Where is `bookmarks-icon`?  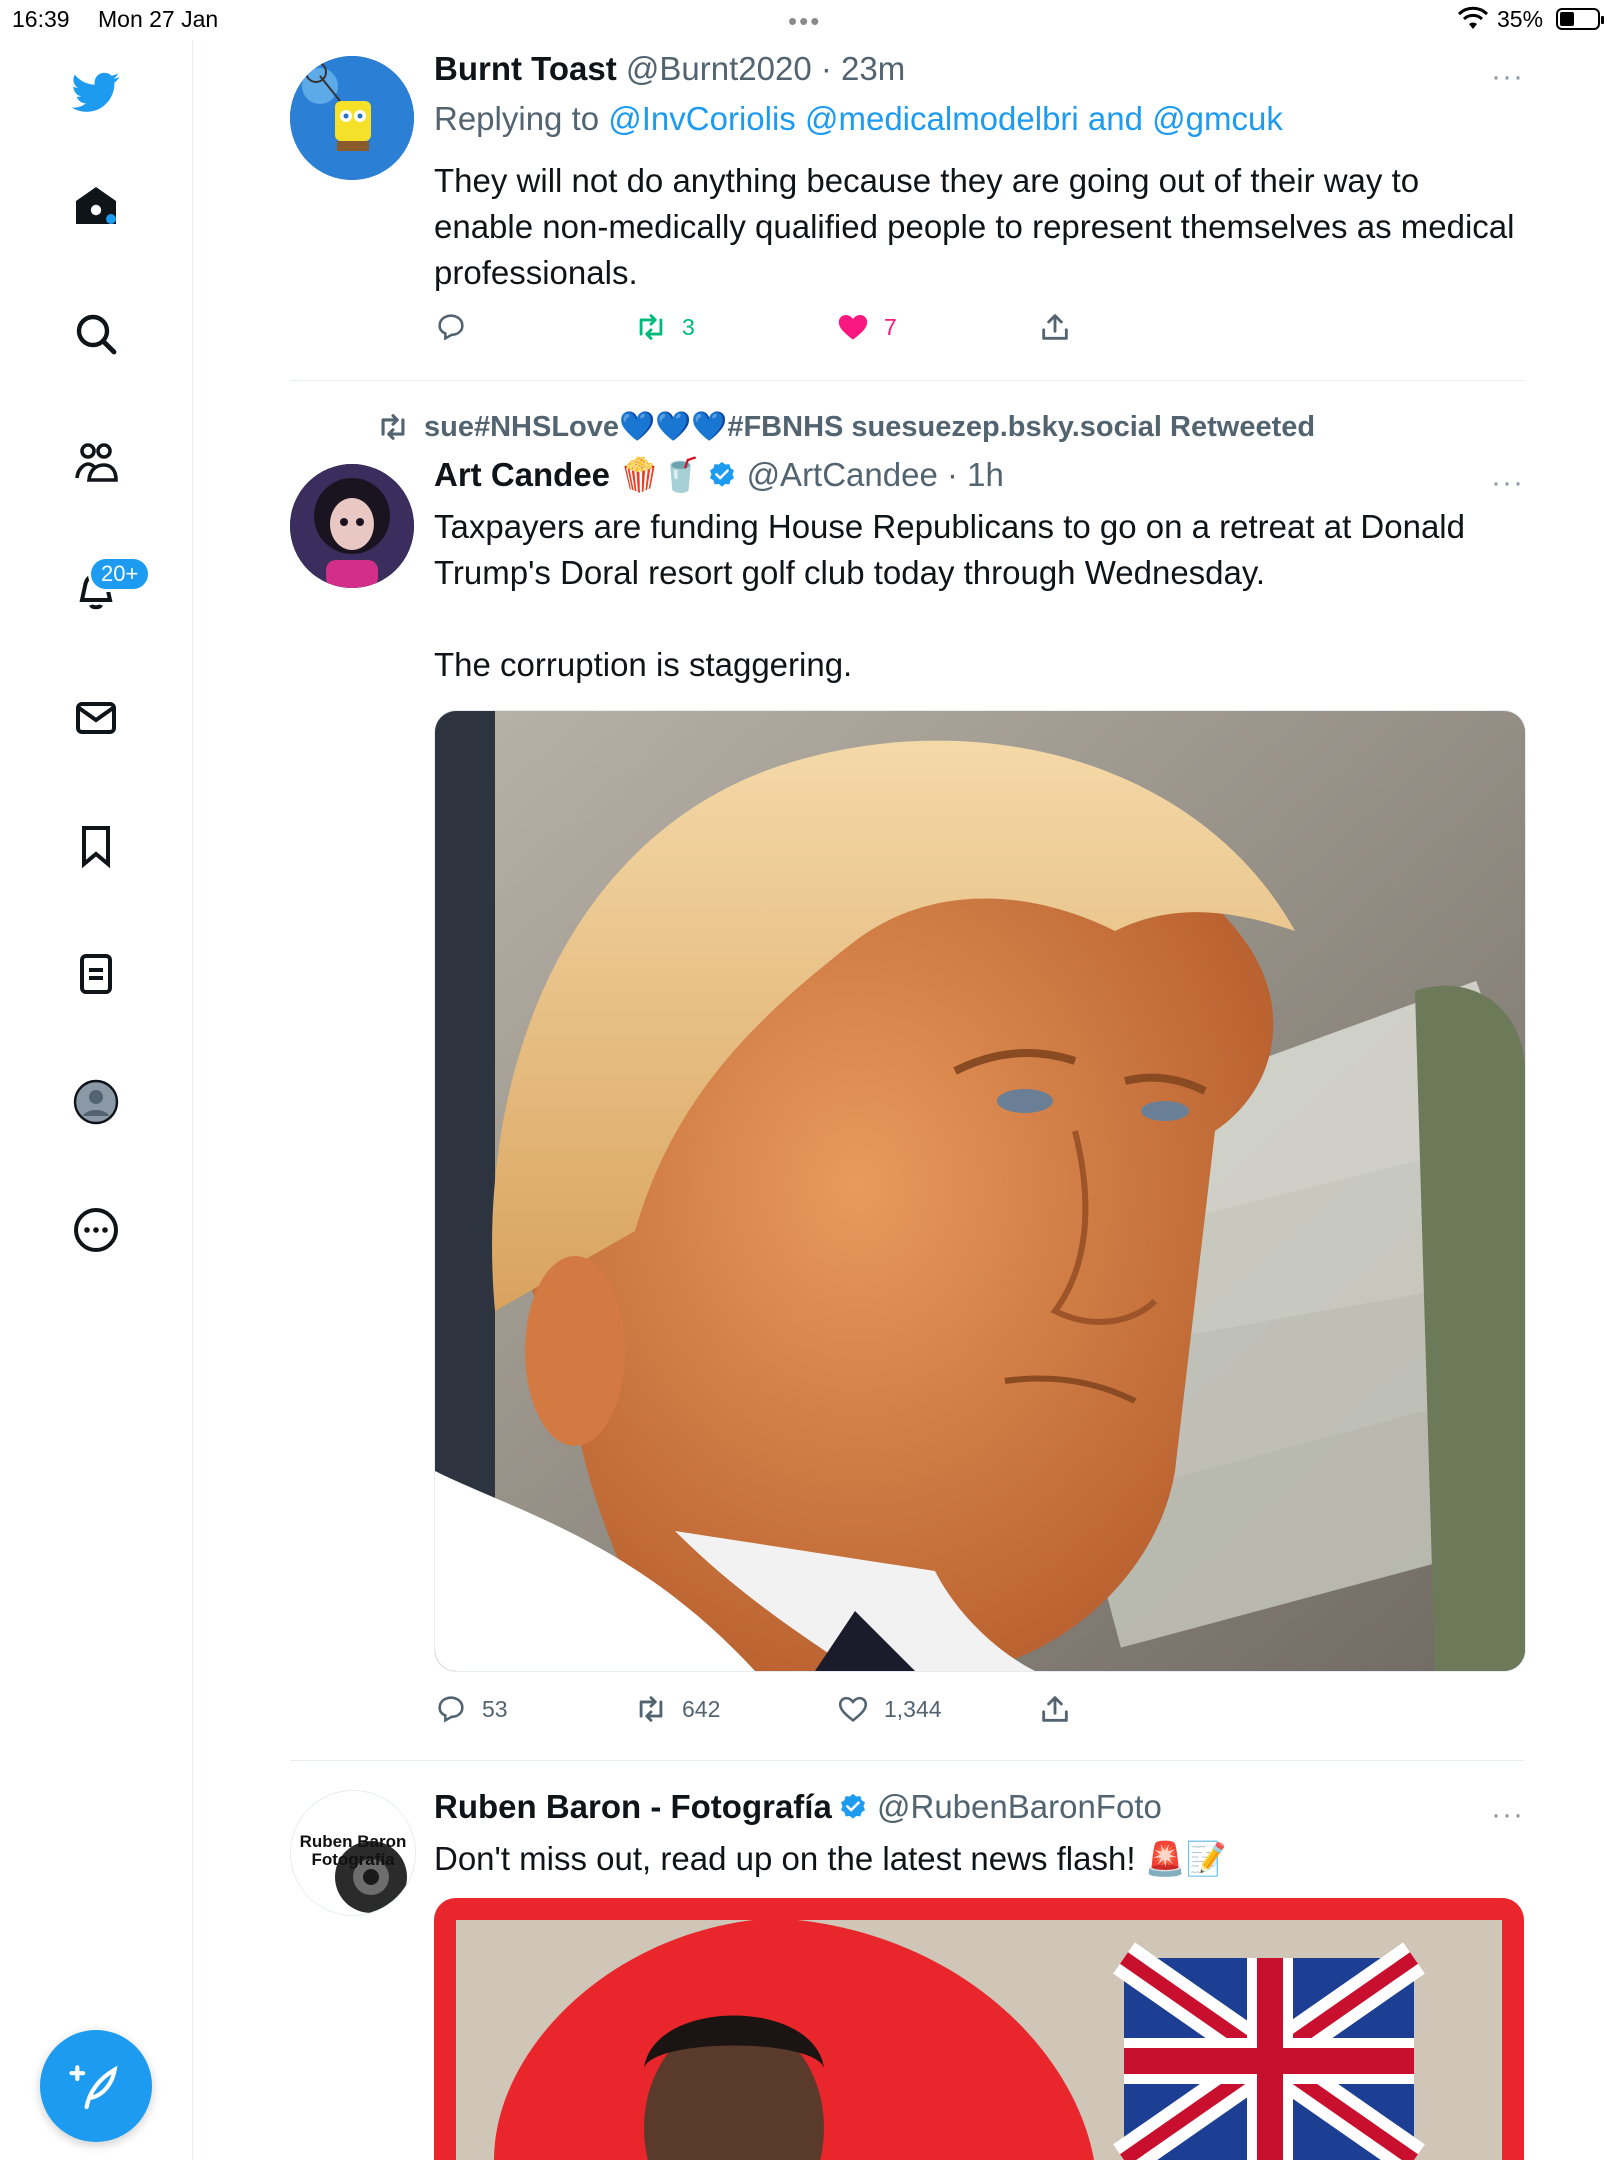 bookmarks-icon is located at coordinates (96, 846).